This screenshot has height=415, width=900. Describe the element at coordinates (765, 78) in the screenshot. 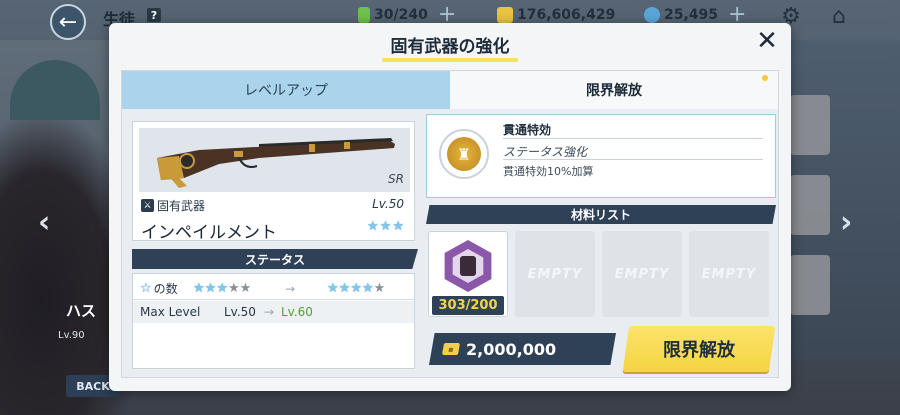

I see `notification-dot` at that location.